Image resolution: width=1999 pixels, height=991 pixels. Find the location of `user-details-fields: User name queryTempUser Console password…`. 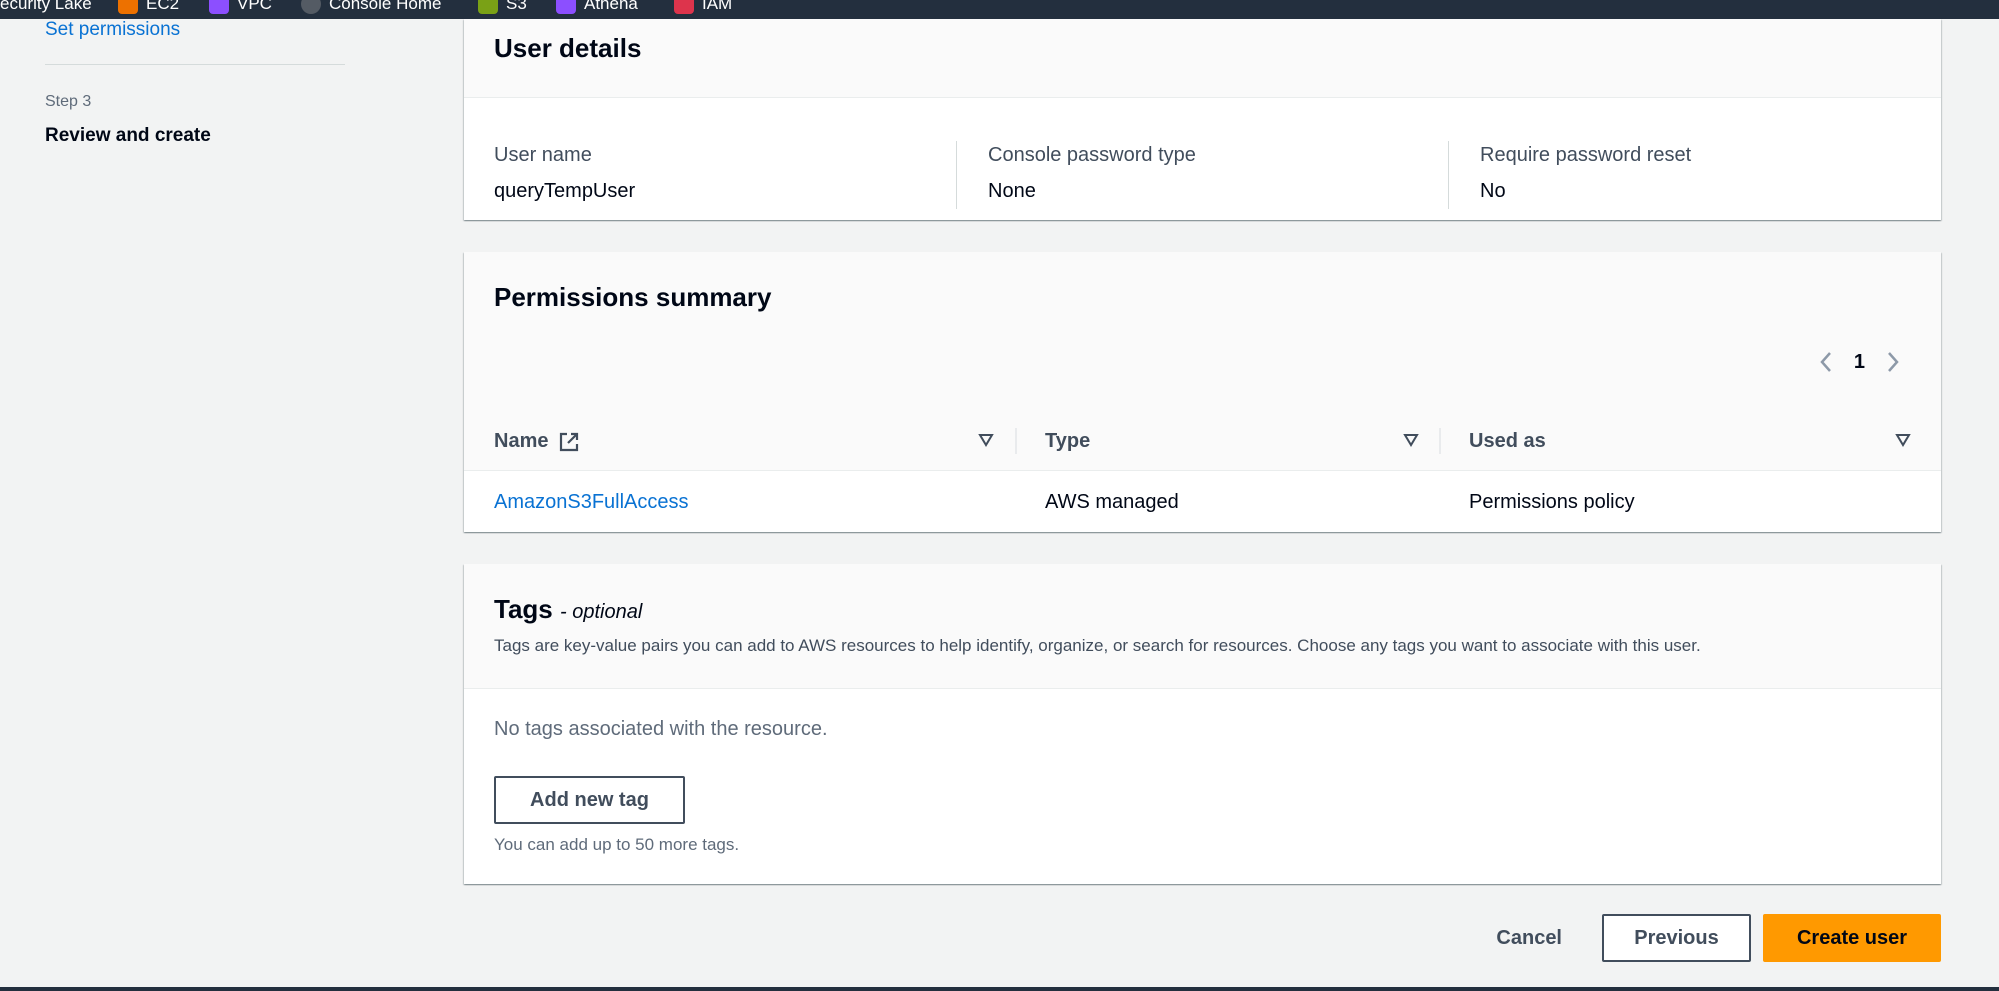

user-details-fields: User name queryTempUser Console password… is located at coordinates (1202, 158).